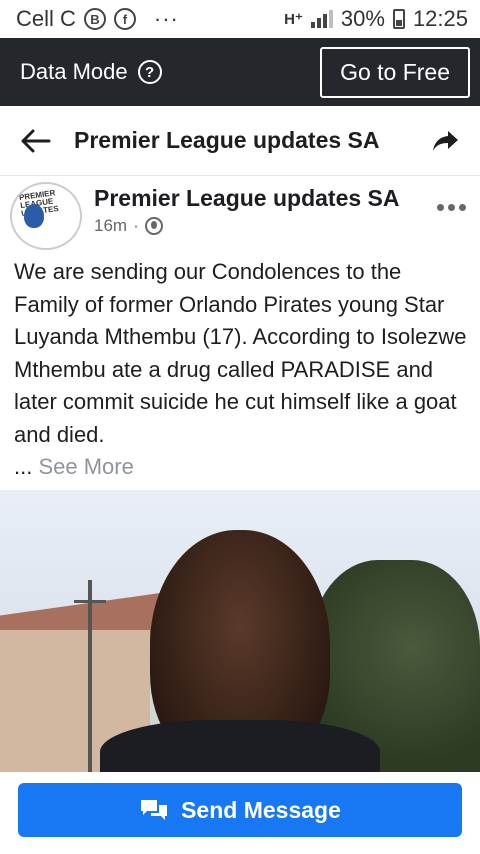  I want to click on post-subline: 16m ·, so click(265, 226).